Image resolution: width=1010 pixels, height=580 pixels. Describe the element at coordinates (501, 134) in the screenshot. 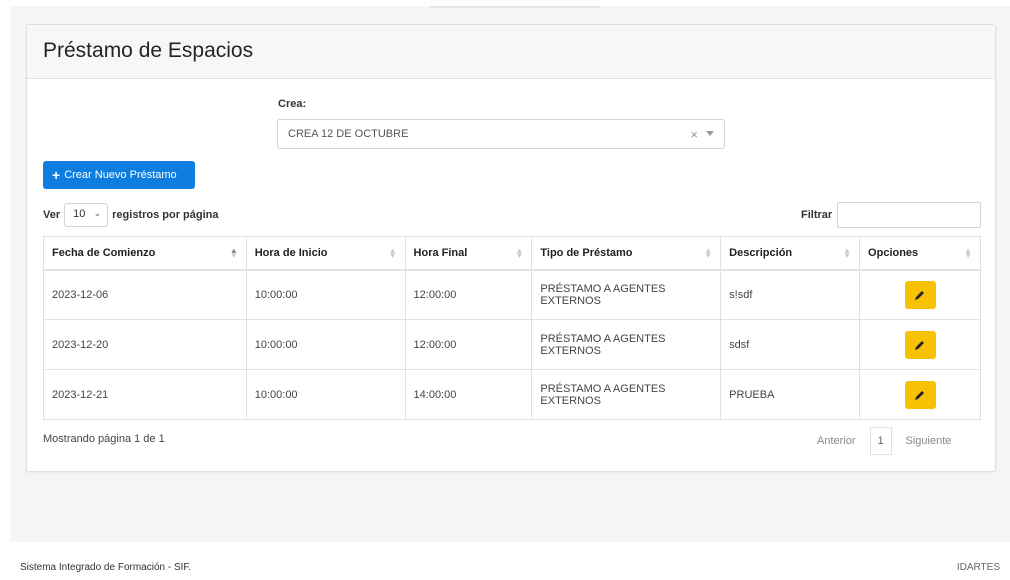

I see `crea-select: CREA 12 DE OCTUBRE ×` at that location.